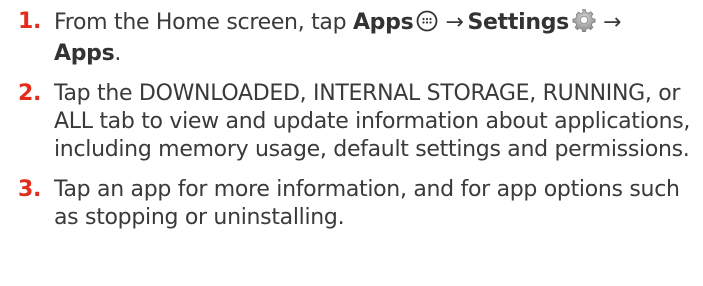 The width and height of the screenshot is (703, 286). What do you see at coordinates (518, 22) in the screenshot?
I see `settings-label: Settings` at bounding box center [518, 22].